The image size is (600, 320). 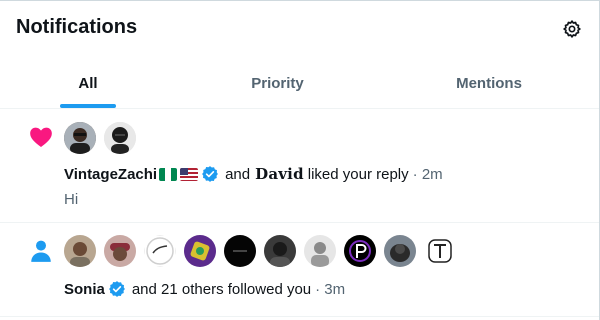 What do you see at coordinates (168, 174) in the screenshot?
I see `nigeria-flag-icon` at bounding box center [168, 174].